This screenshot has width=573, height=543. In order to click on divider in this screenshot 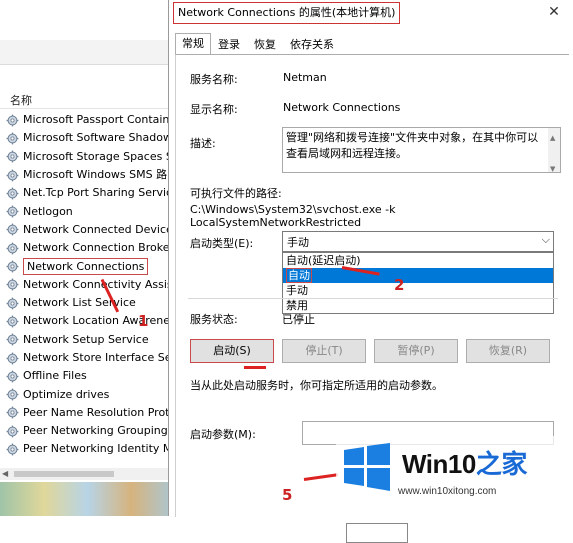, I will do `click(373, 298)`.